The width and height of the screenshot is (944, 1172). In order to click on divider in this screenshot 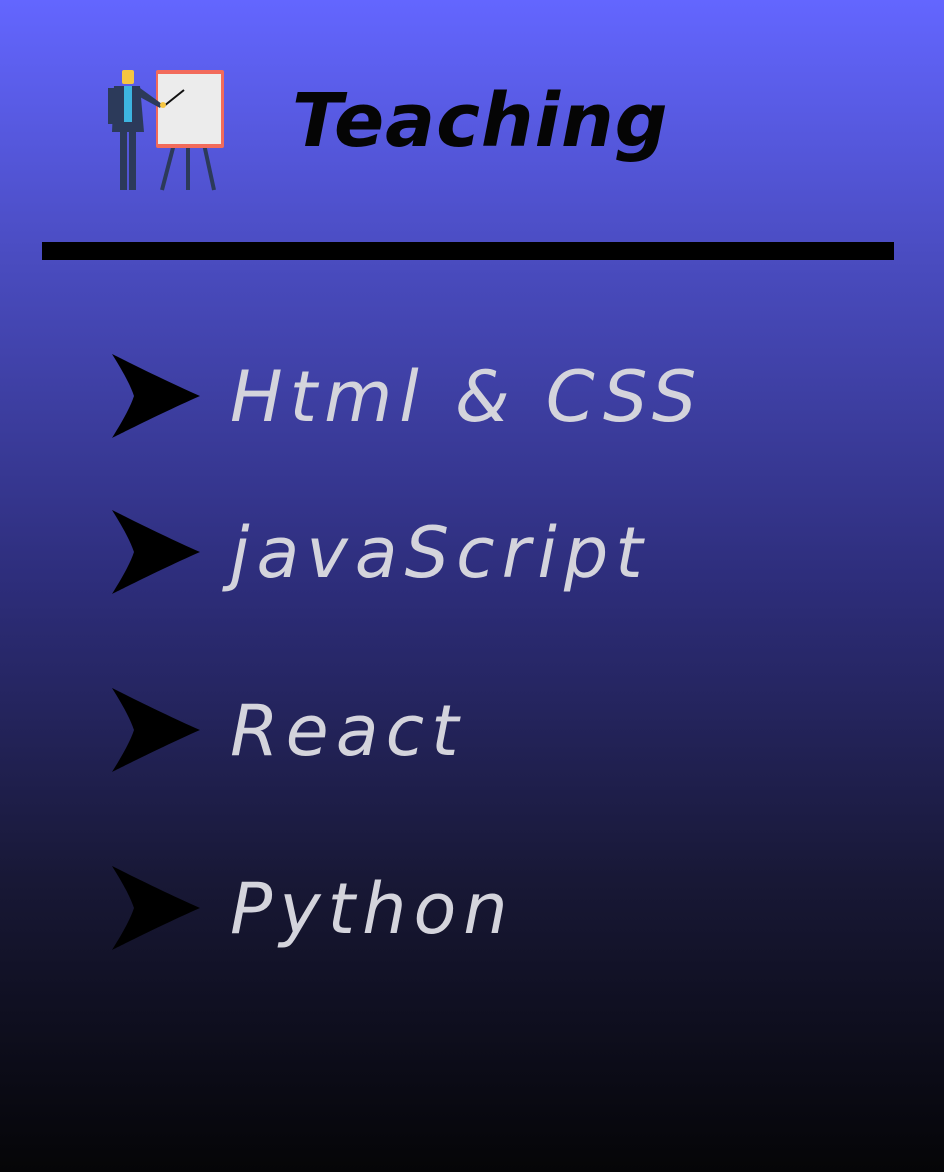, I will do `click(468, 251)`.